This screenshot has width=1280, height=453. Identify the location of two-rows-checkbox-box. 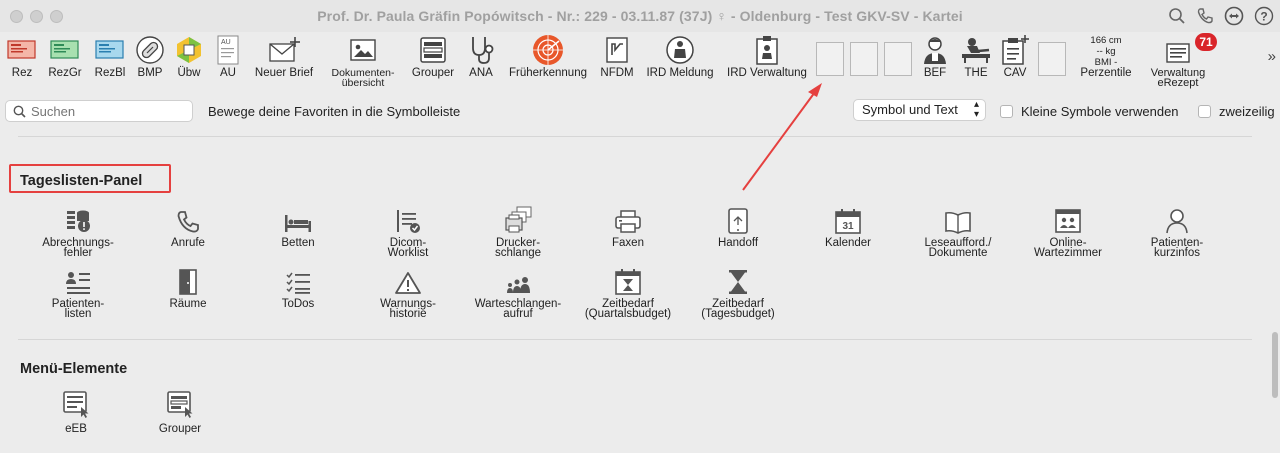
(1204, 111).